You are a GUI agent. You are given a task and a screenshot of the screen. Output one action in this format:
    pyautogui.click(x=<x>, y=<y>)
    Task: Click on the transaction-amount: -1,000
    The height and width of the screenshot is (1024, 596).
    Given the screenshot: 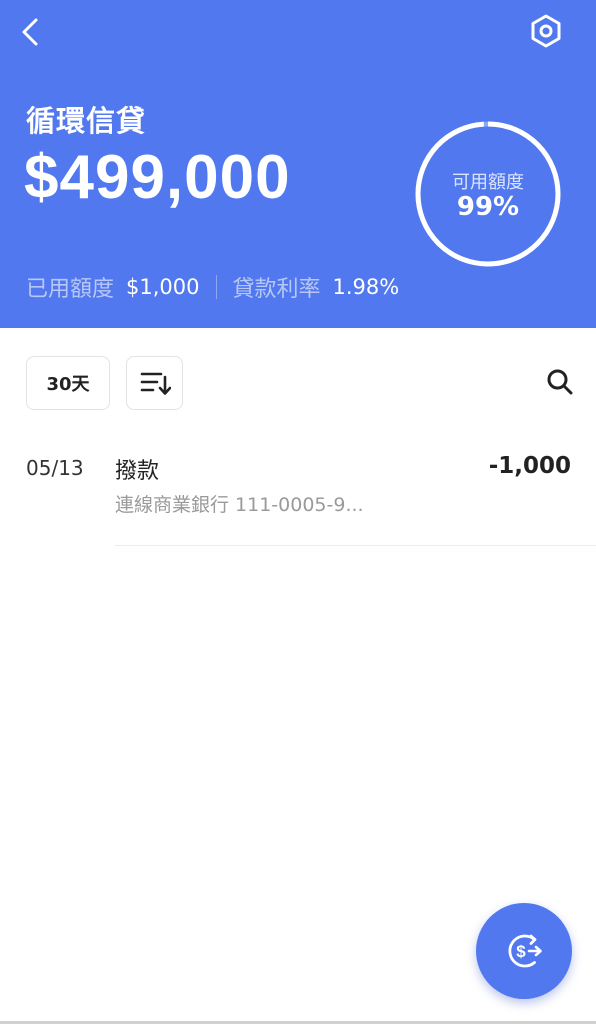 What is the action you would take?
    pyautogui.click(x=529, y=466)
    